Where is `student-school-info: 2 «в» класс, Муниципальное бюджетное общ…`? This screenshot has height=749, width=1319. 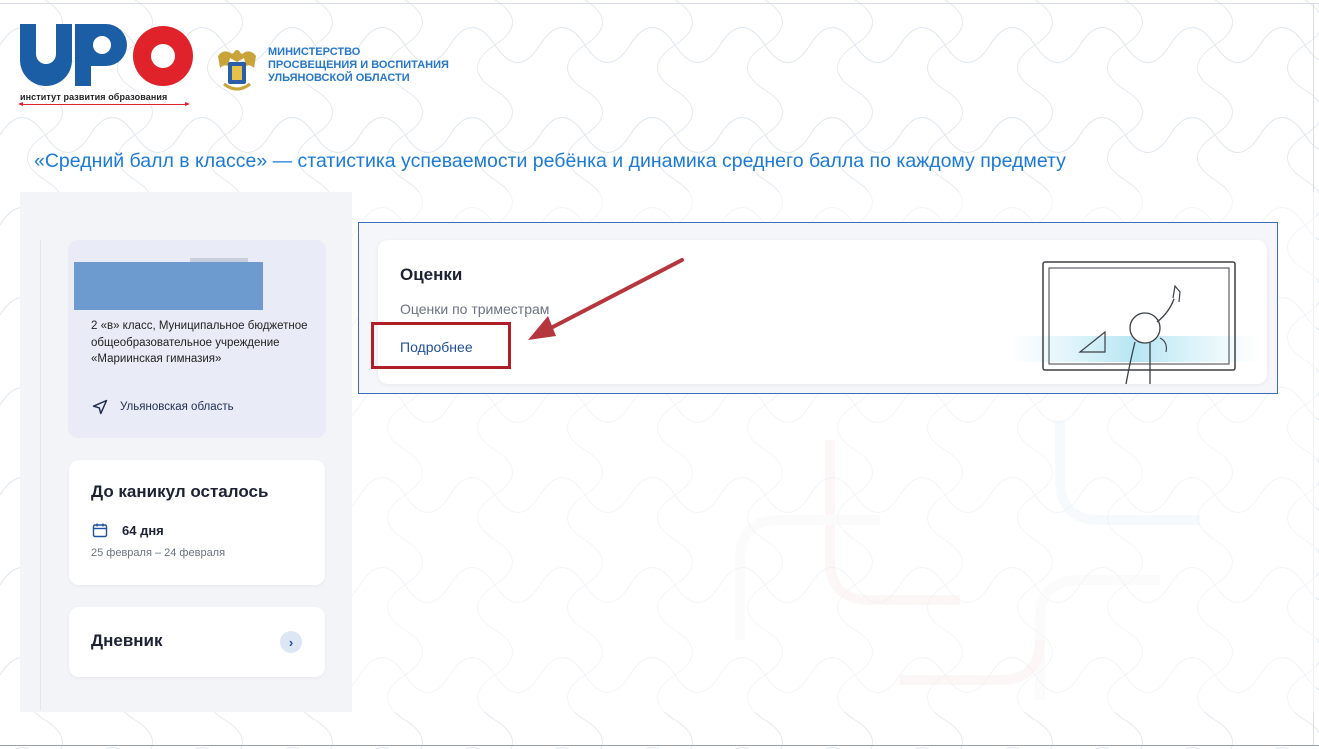
student-school-info: 2 «в» класс, Муниципальное бюджетное общ… is located at coordinates (199, 342).